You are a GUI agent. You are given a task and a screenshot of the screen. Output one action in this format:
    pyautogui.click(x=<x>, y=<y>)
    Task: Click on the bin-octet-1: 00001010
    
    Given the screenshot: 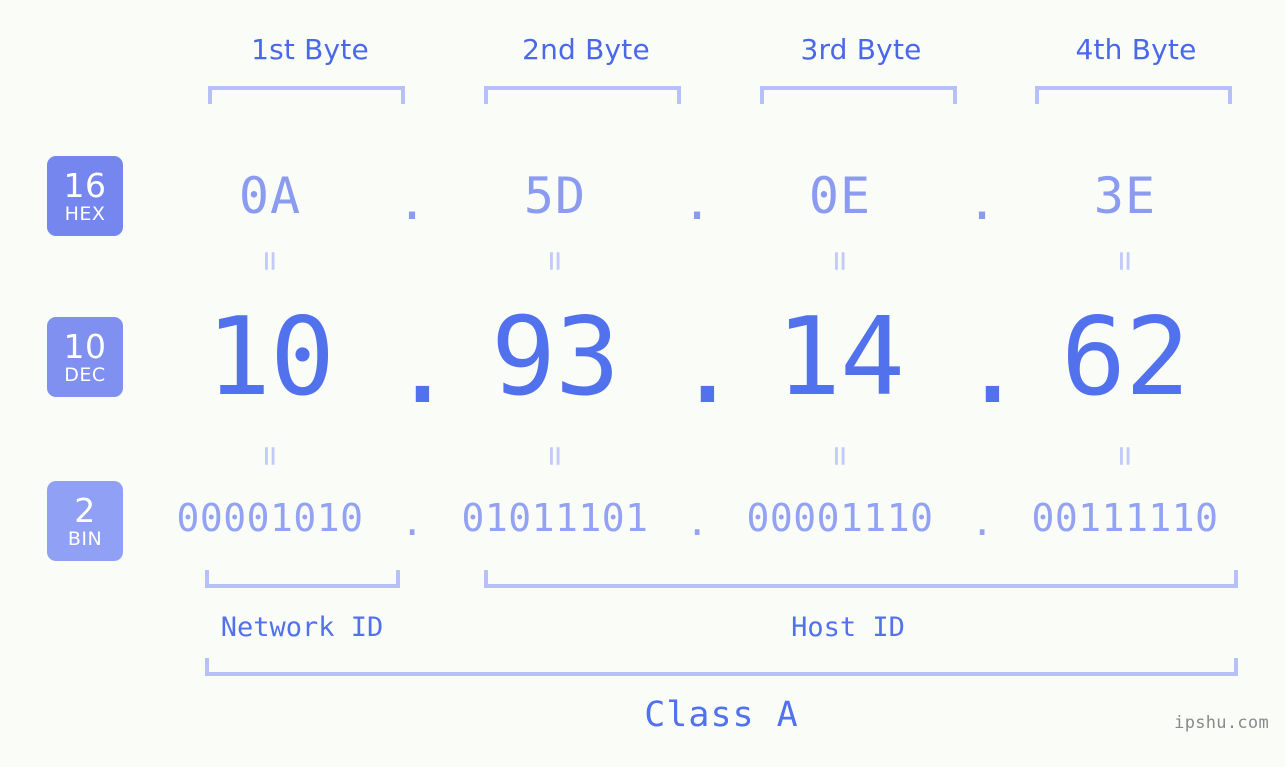 What is the action you would take?
    pyautogui.click(x=270, y=518)
    